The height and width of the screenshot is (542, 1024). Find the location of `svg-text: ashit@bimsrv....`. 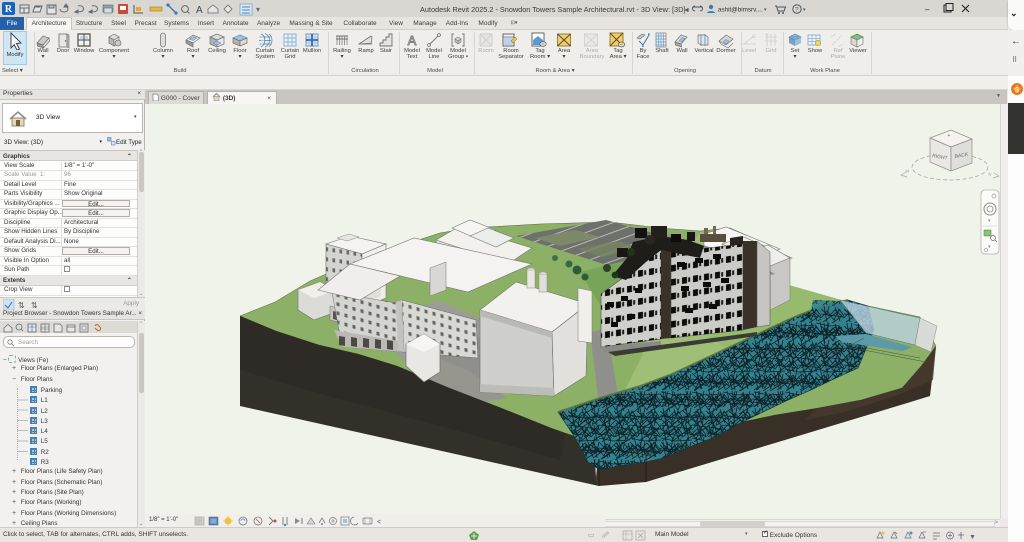

svg-text: ashit@bimsrv.... is located at coordinates (740, 10).